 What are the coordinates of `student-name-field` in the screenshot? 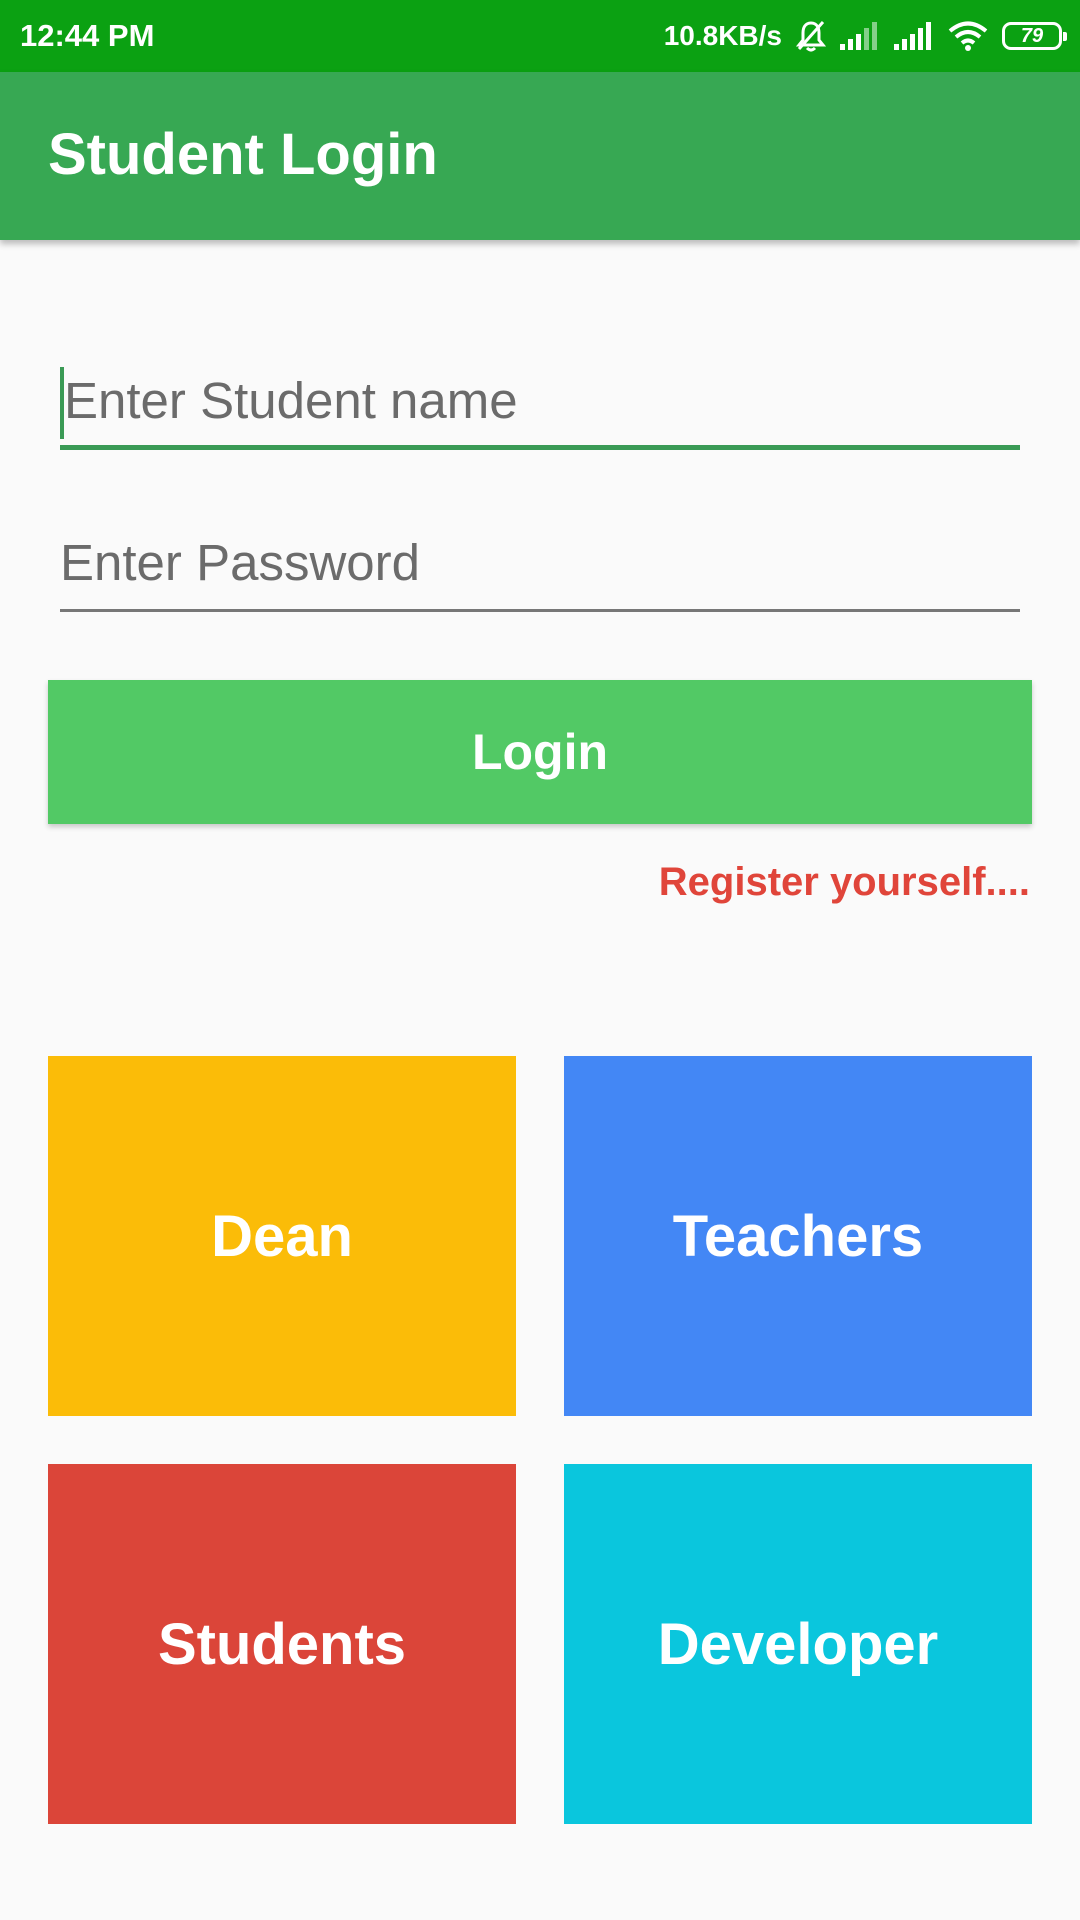 It's located at (540, 405).